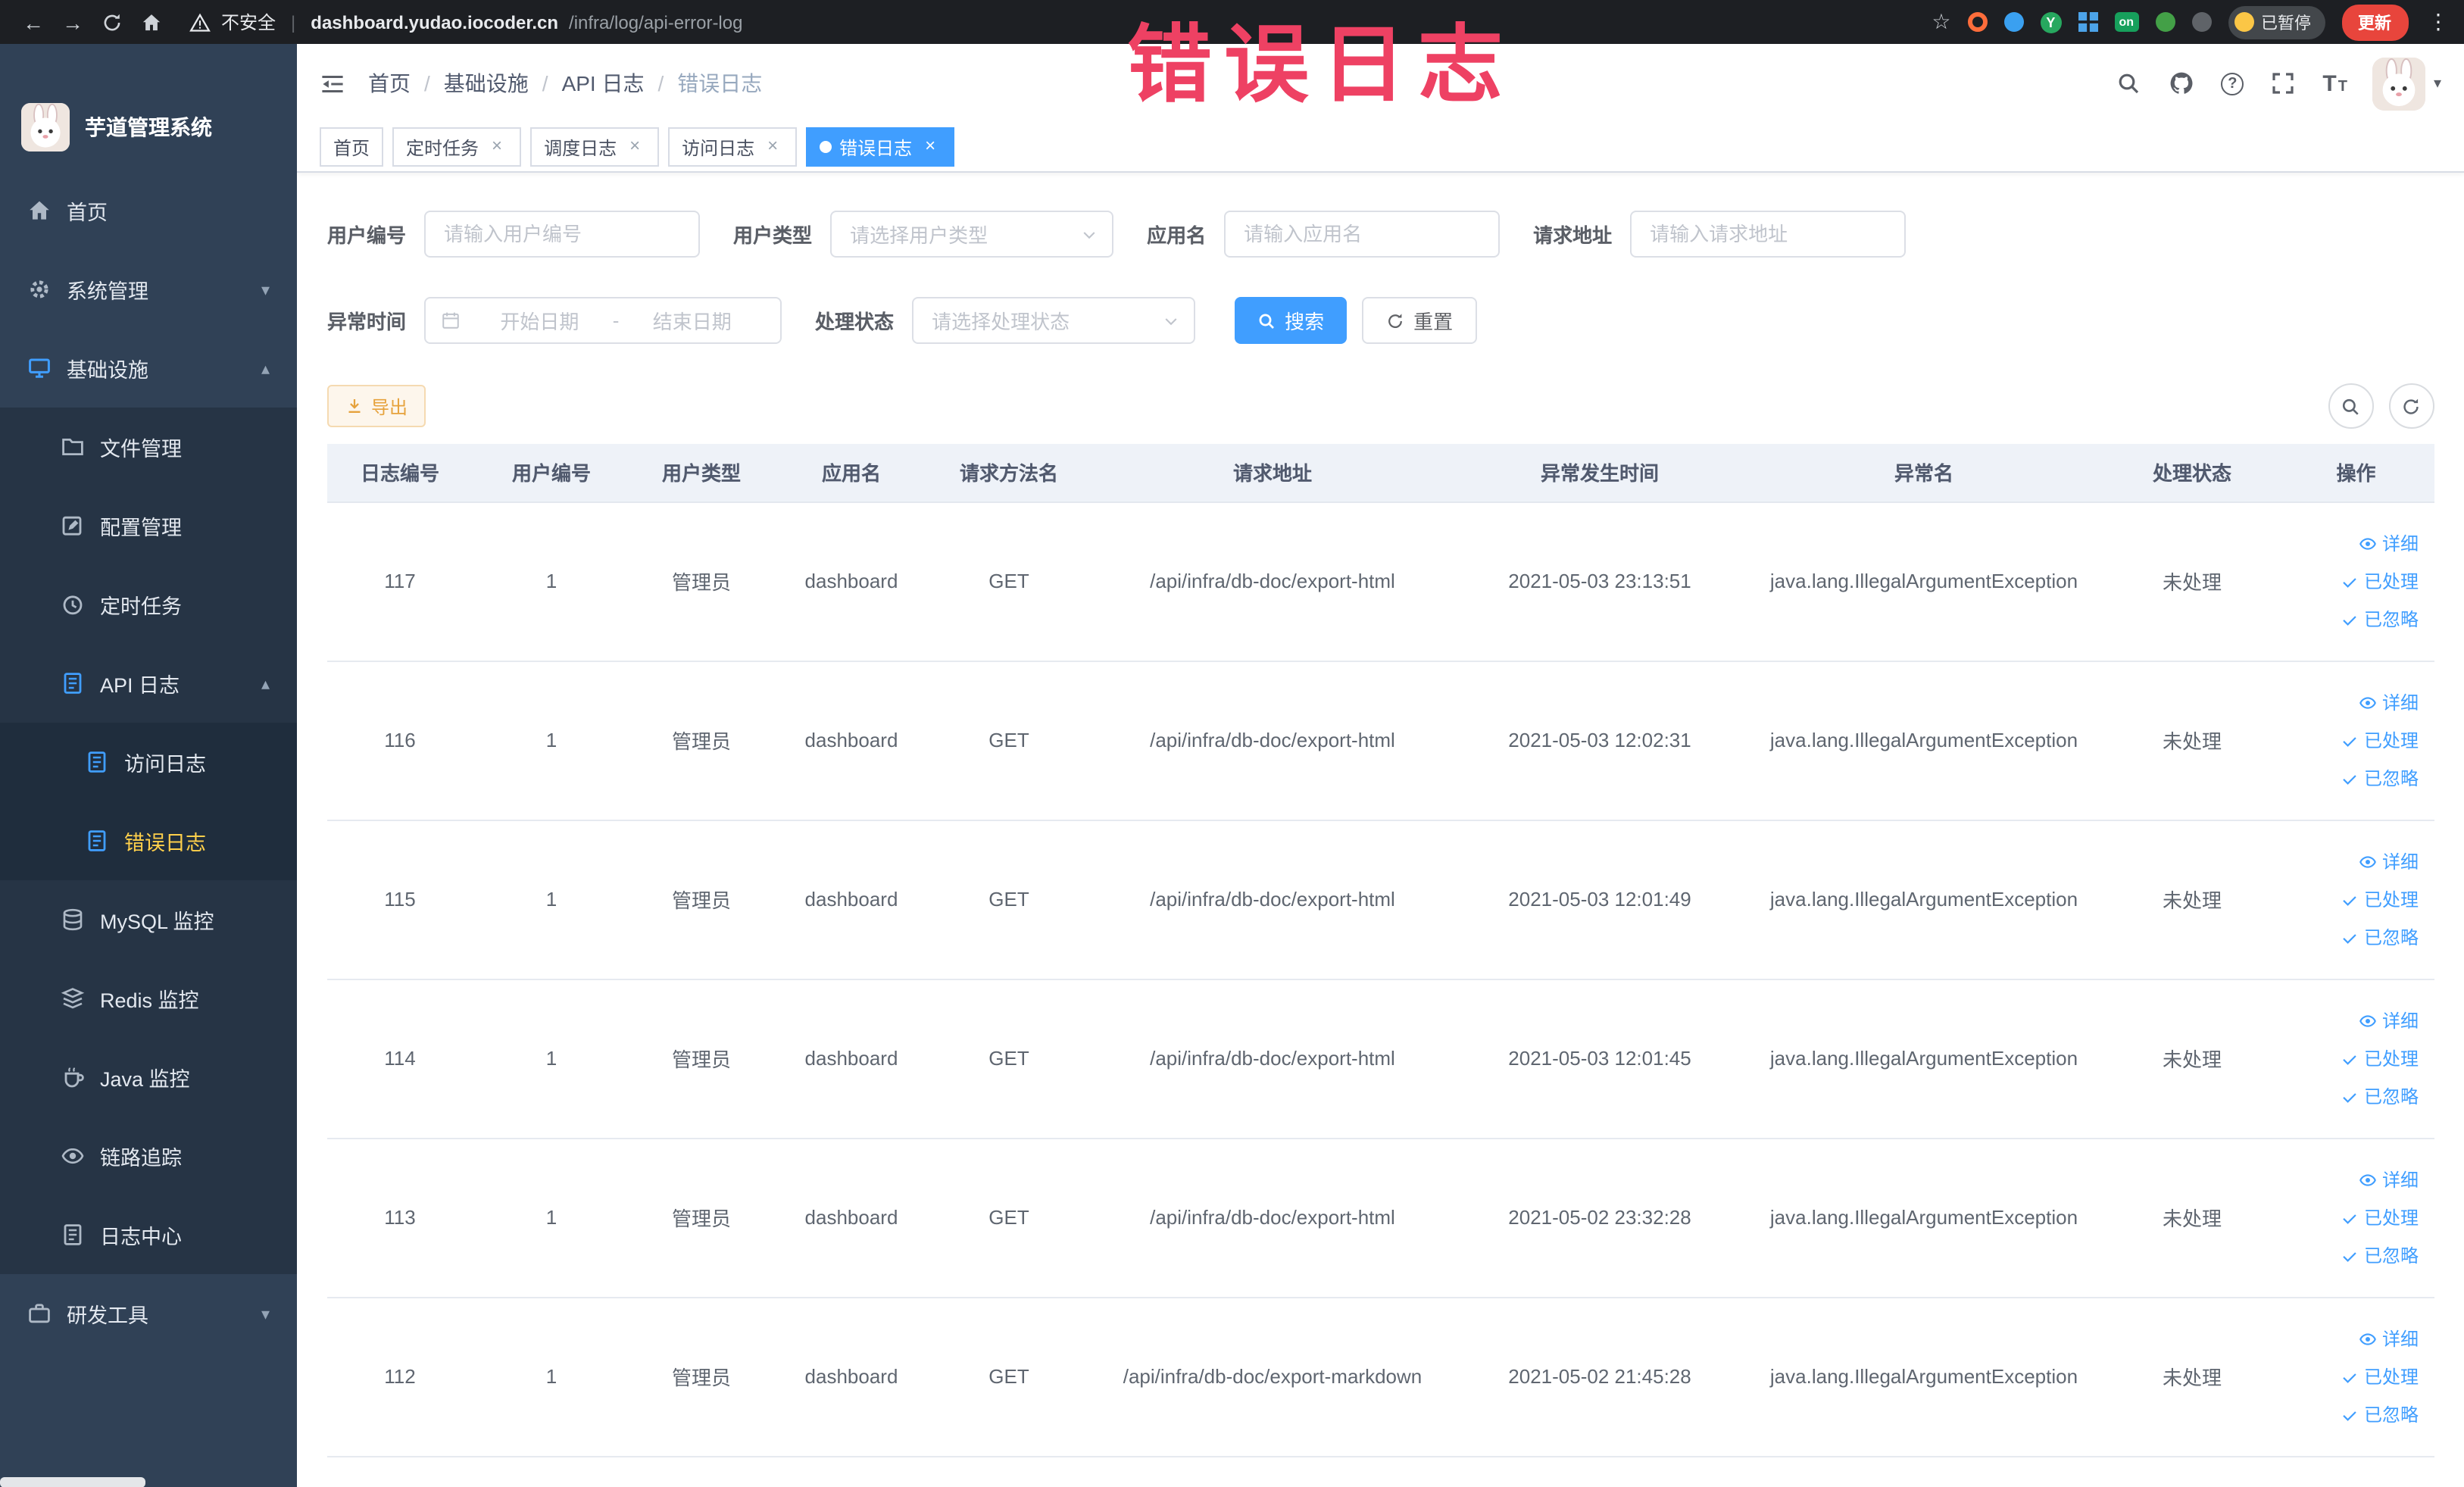 The height and width of the screenshot is (1487, 2464). What do you see at coordinates (562, 234) in the screenshot?
I see `user-id-input` at bounding box center [562, 234].